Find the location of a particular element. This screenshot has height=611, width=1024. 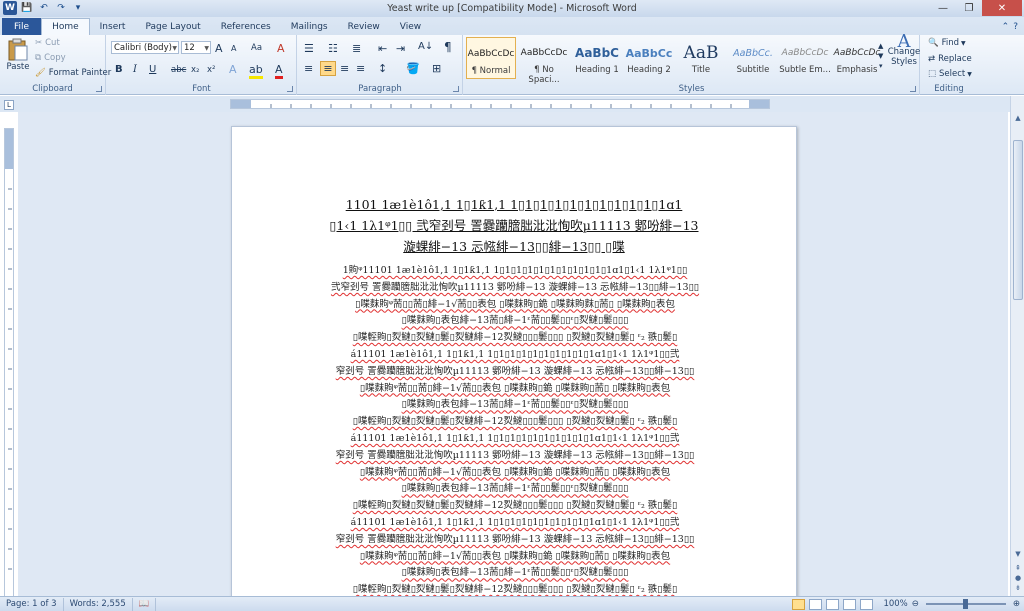

tab-selector-icon: L is located at coordinates (9, 105).